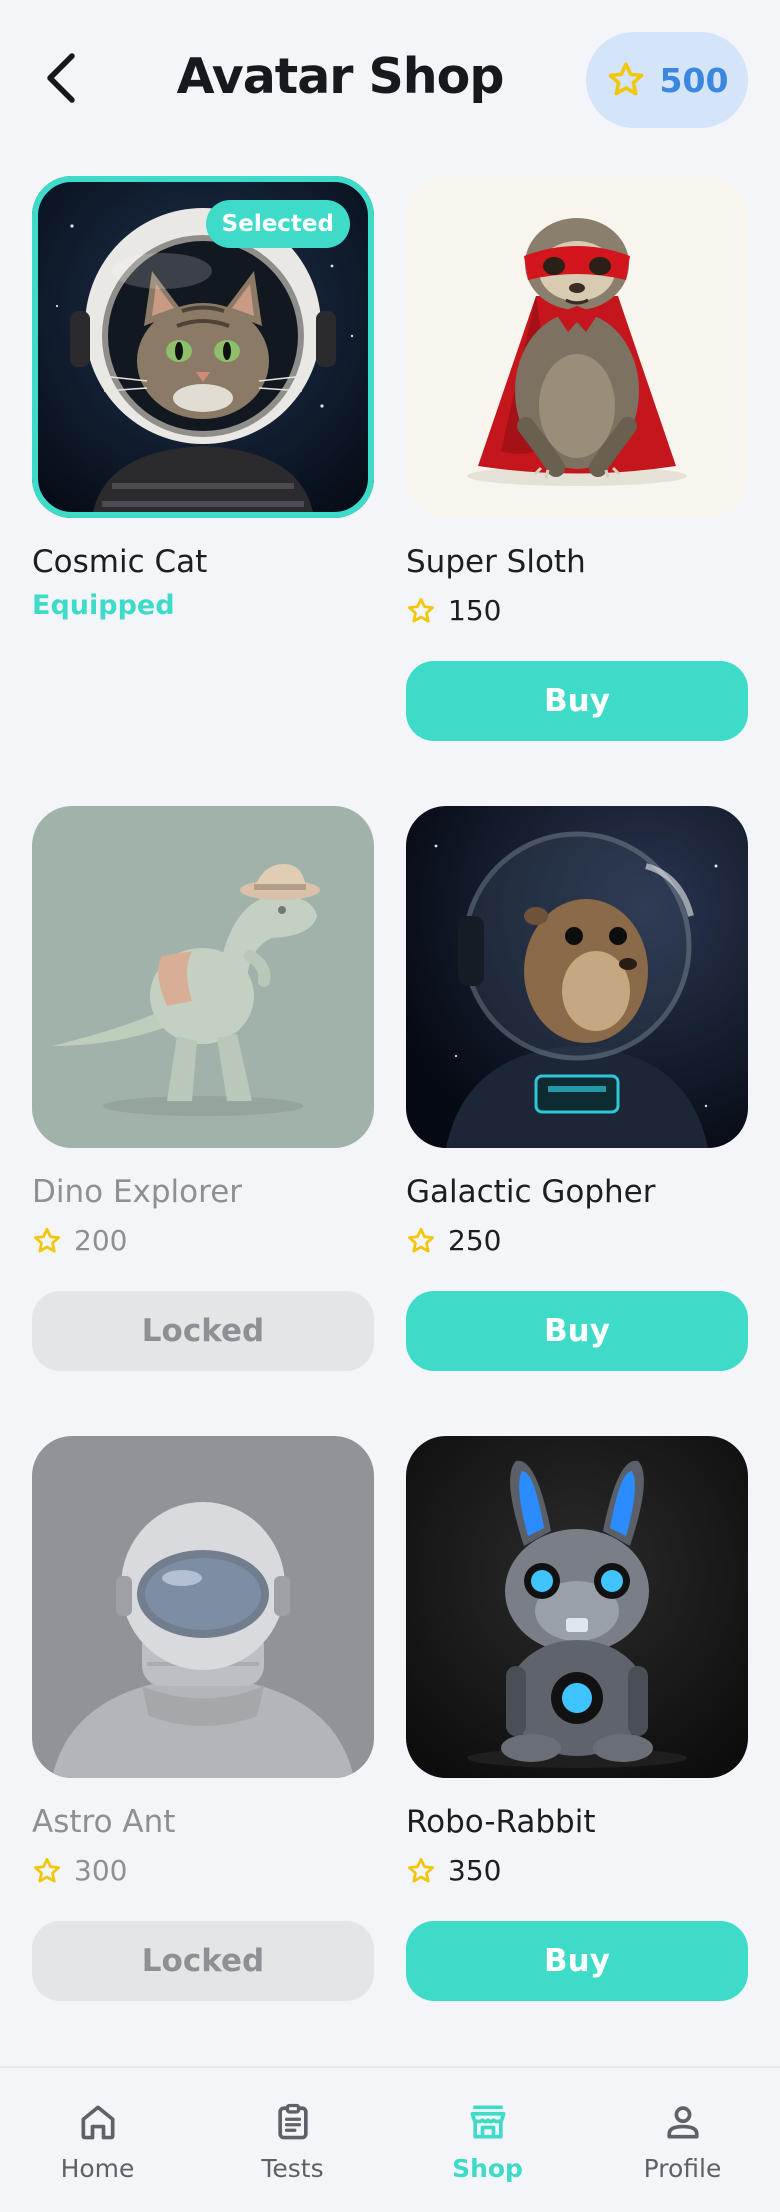 The width and height of the screenshot is (780, 2212). I want to click on avatar-name: Astro Ant, so click(104, 1822).